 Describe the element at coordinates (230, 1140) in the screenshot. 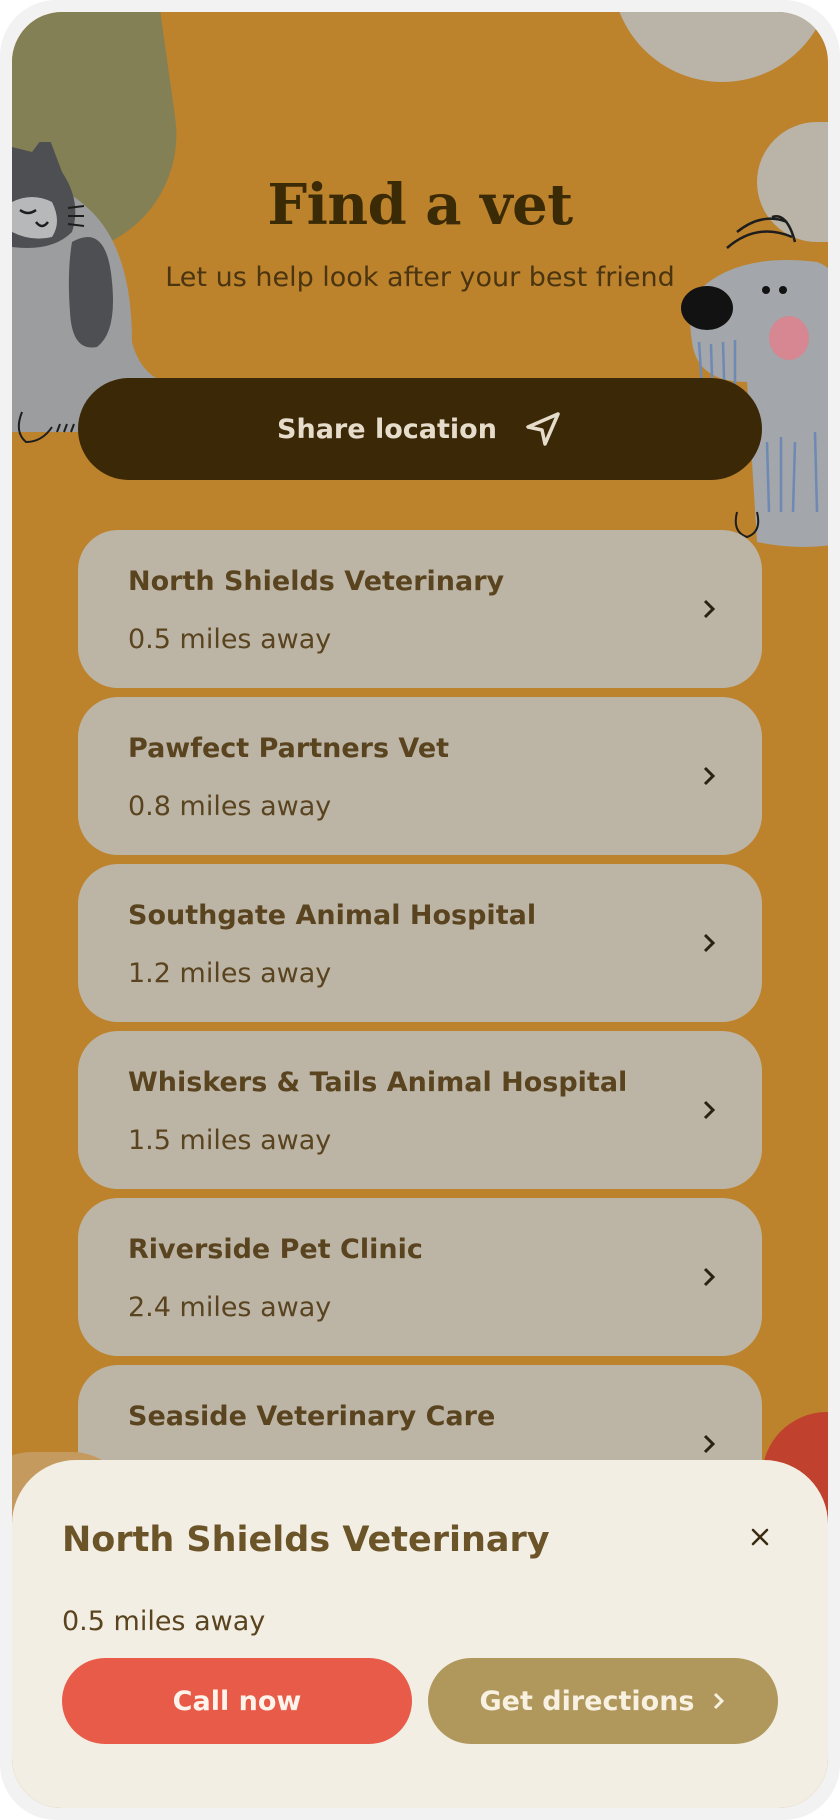

I see `vet-distance: 1.5 miles away` at that location.